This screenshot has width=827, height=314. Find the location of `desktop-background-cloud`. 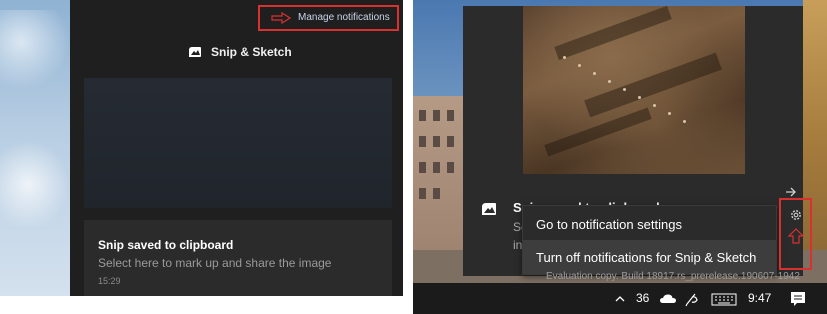

desktop-background-cloud is located at coordinates (35, 50).